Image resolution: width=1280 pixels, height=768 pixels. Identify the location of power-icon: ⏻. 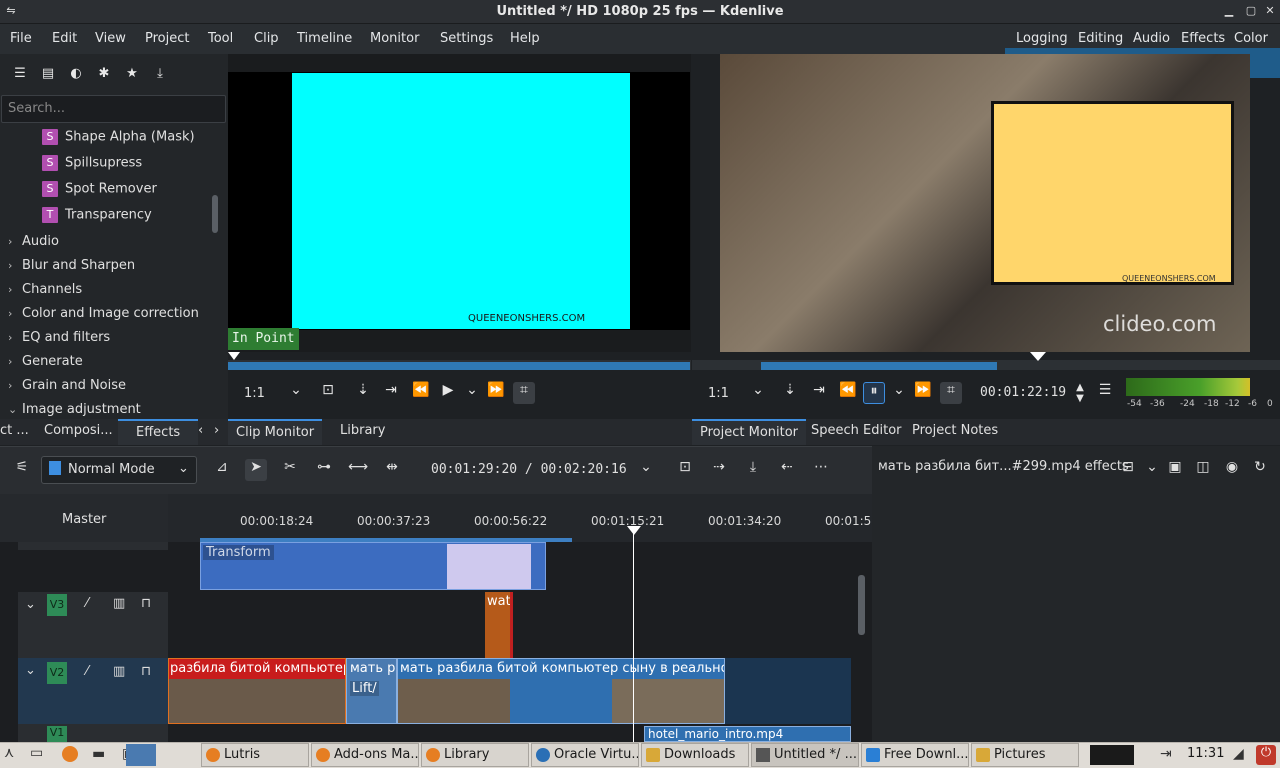
(1266, 755).